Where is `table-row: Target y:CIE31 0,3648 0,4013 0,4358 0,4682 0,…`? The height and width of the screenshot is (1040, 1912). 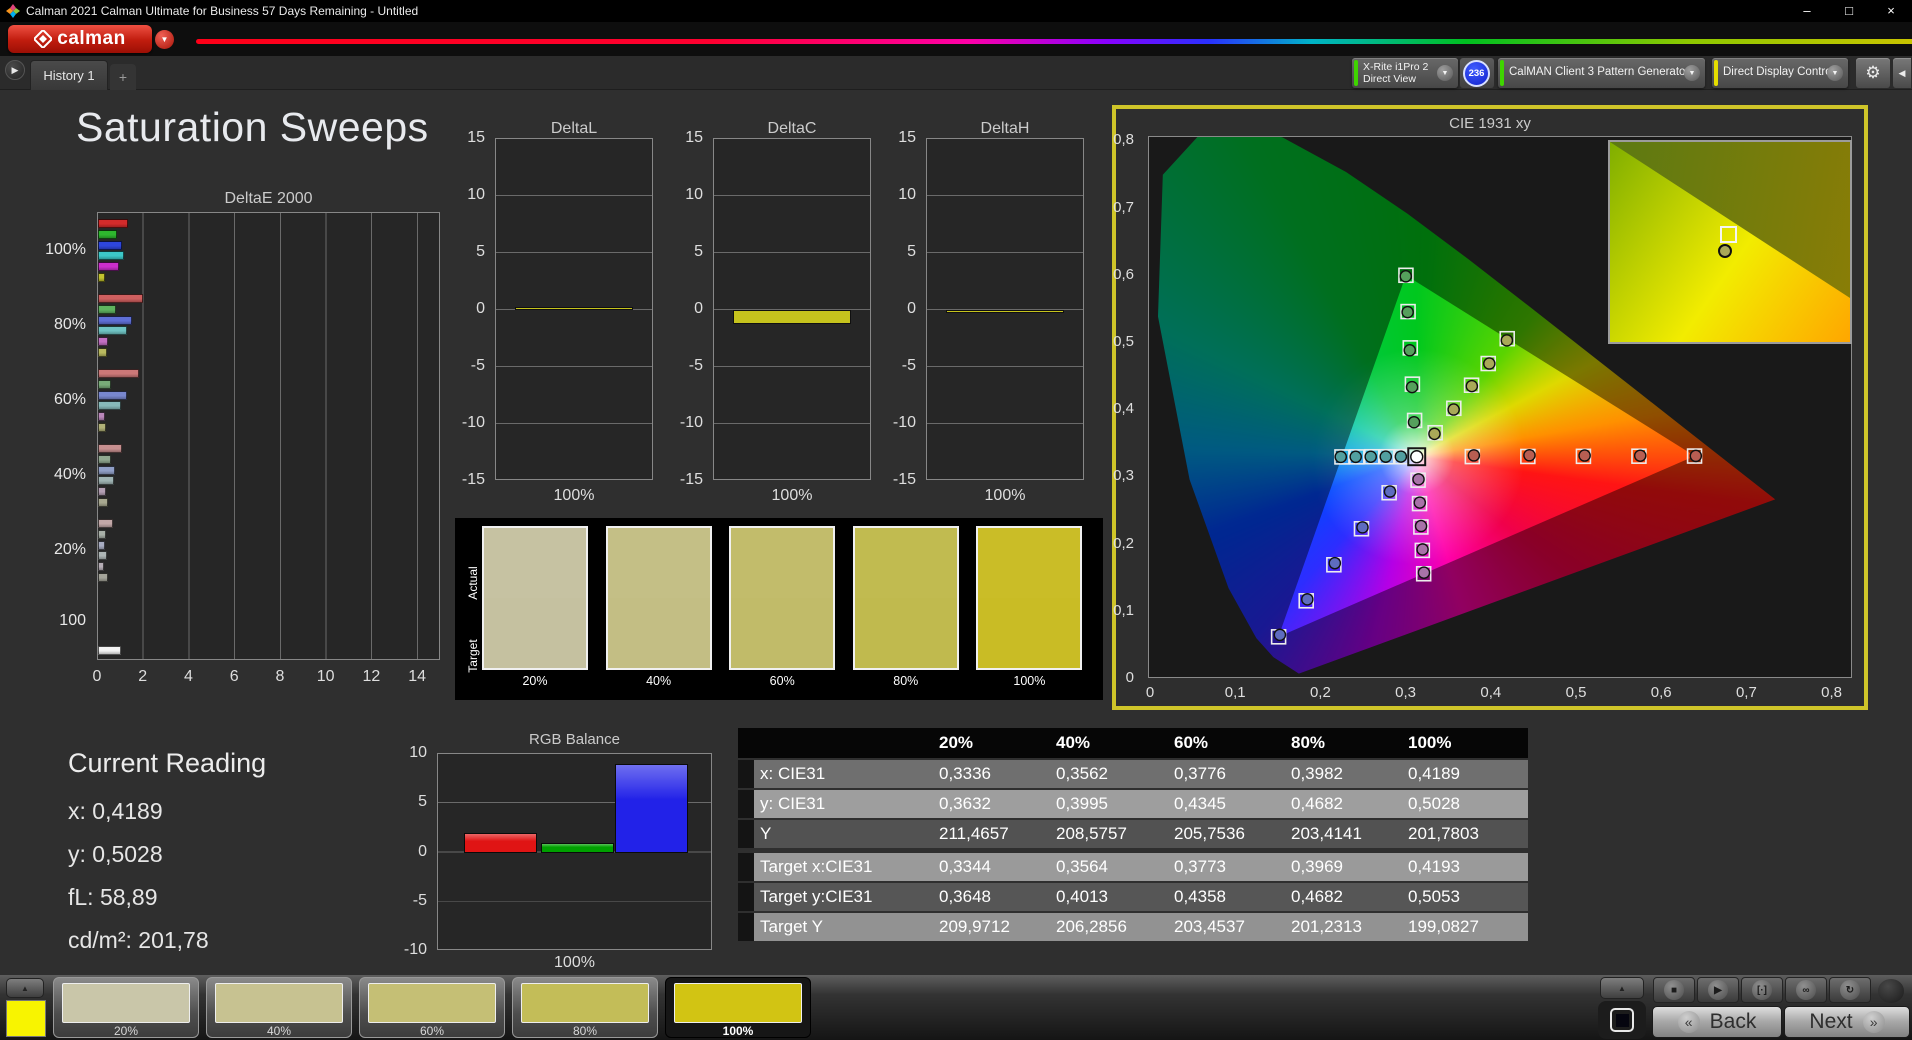
table-row: Target y:CIE31 0,3648 0,4013 0,4358 0,4682 0,… is located at coordinates (1133, 897).